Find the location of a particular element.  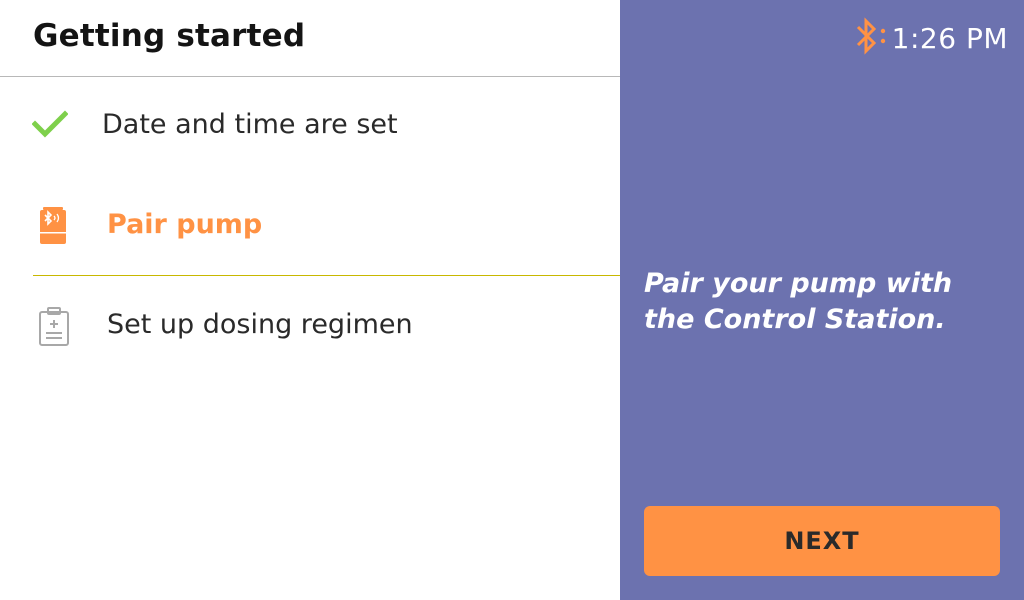

next-button: NEXT is located at coordinates (822, 541).